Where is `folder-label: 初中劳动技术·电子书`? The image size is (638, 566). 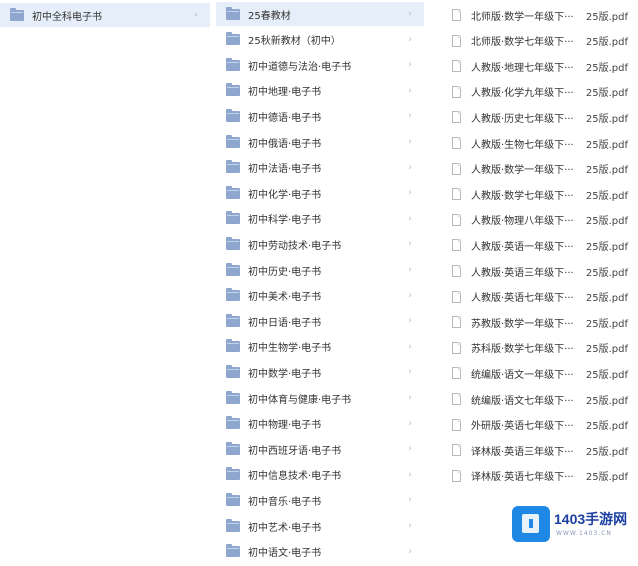
folder-label: 初中劳动技术·电子书 is located at coordinates (295, 246).